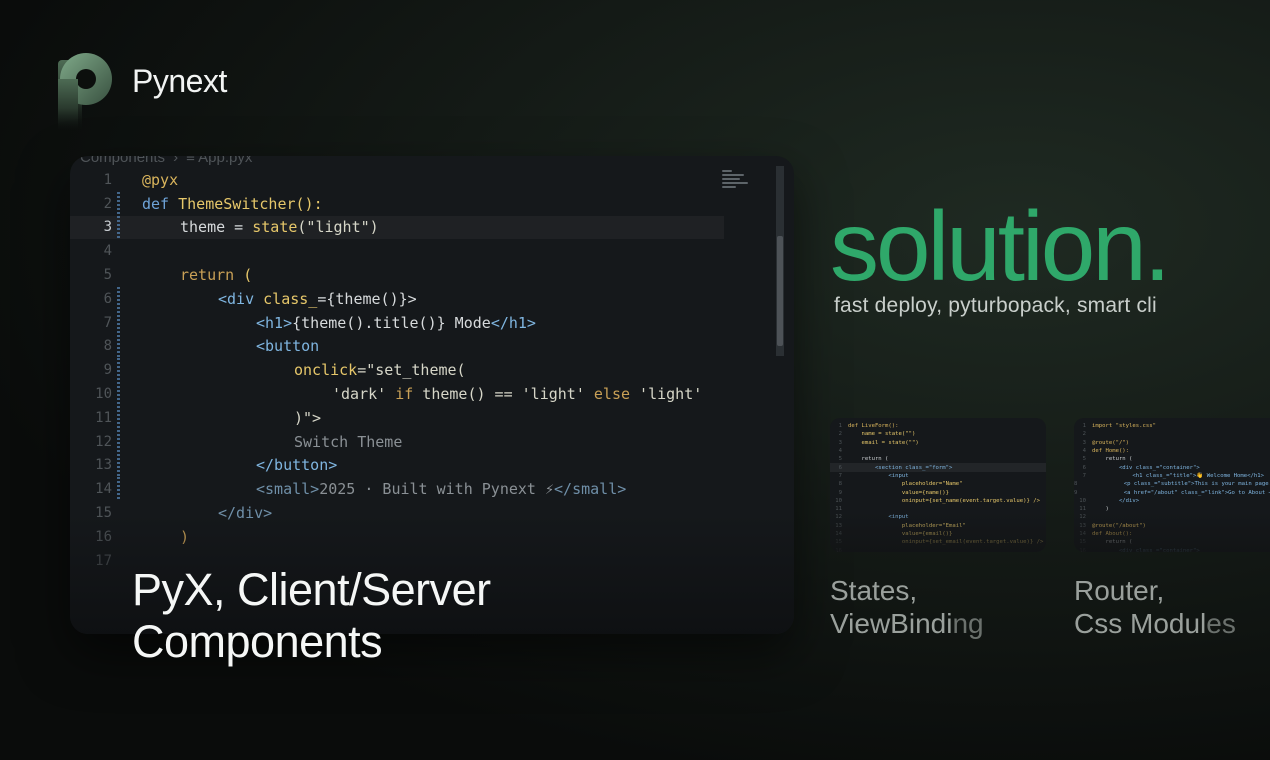  Describe the element at coordinates (107, 251) in the screenshot. I see `line-number: 4` at that location.